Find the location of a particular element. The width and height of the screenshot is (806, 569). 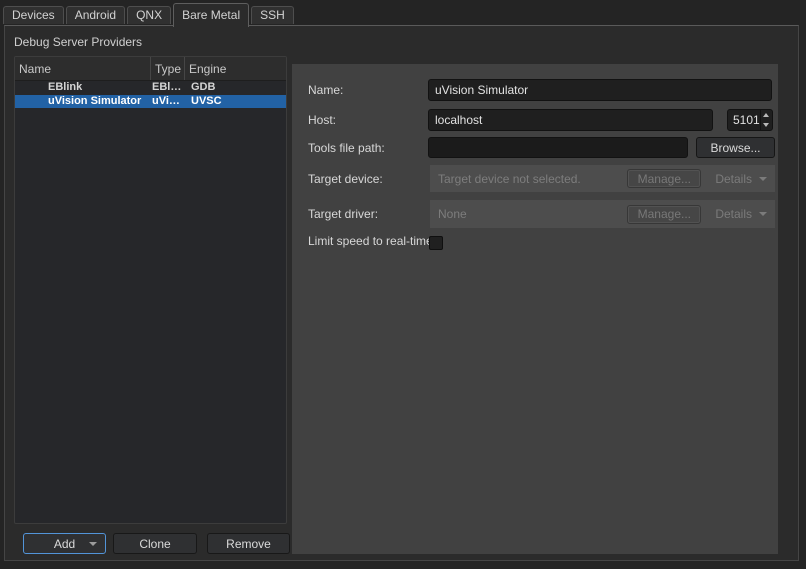

remove-button: Remove is located at coordinates (248, 543).